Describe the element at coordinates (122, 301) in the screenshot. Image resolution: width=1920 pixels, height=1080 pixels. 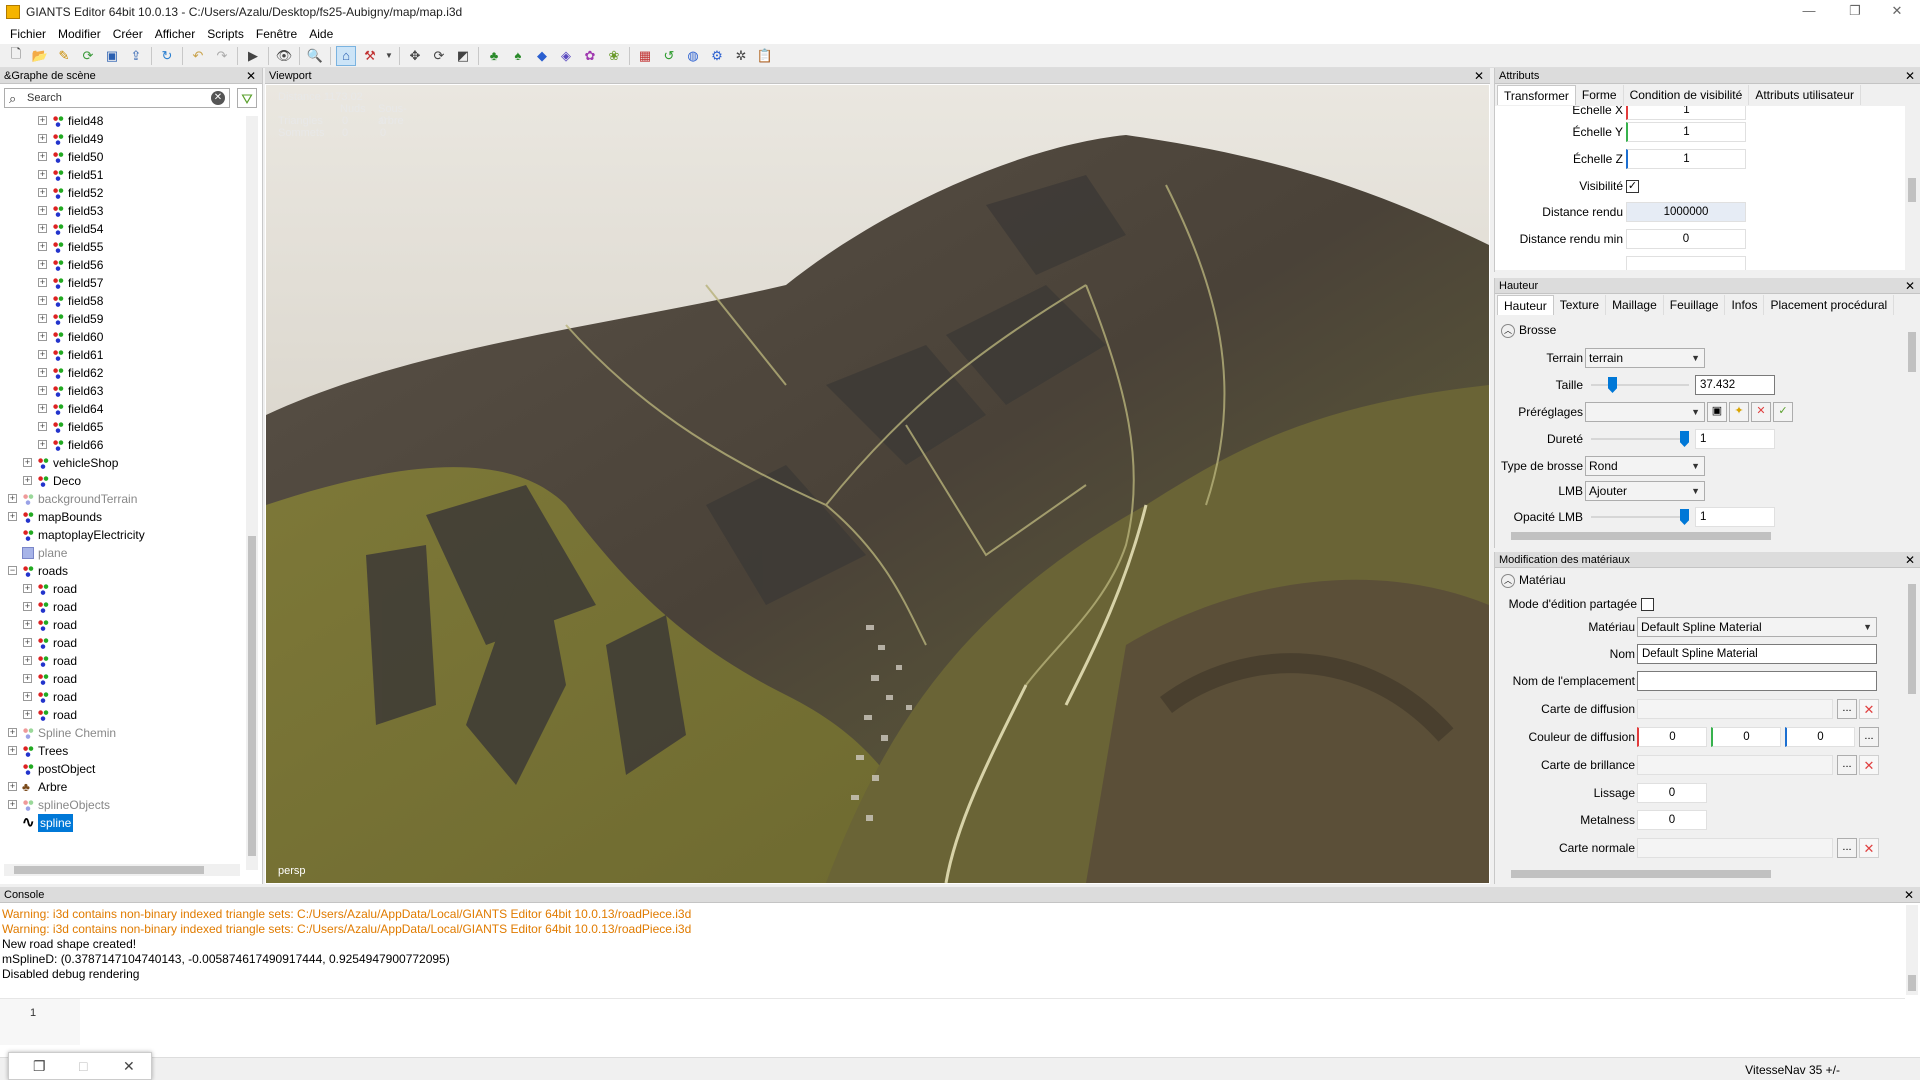
I see `scene-tree-item: + field58` at that location.